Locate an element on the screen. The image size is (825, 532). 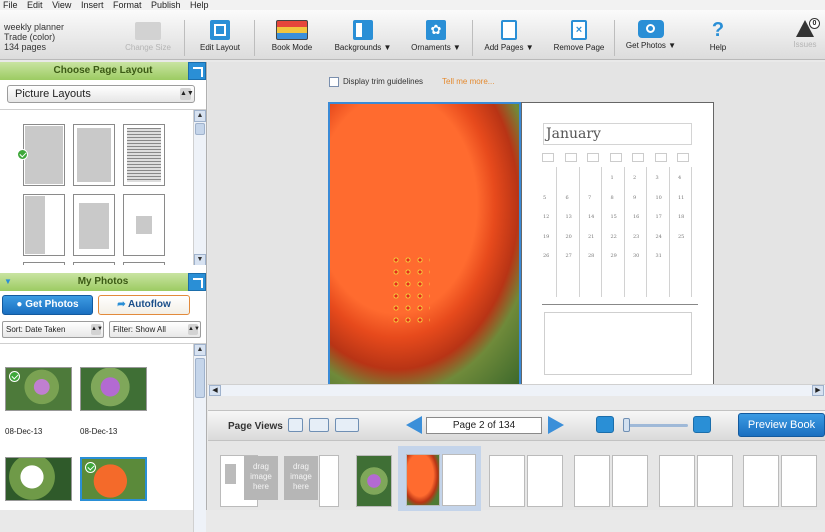
remove-page-button: × Remove Page is located at coordinates (579, 35).